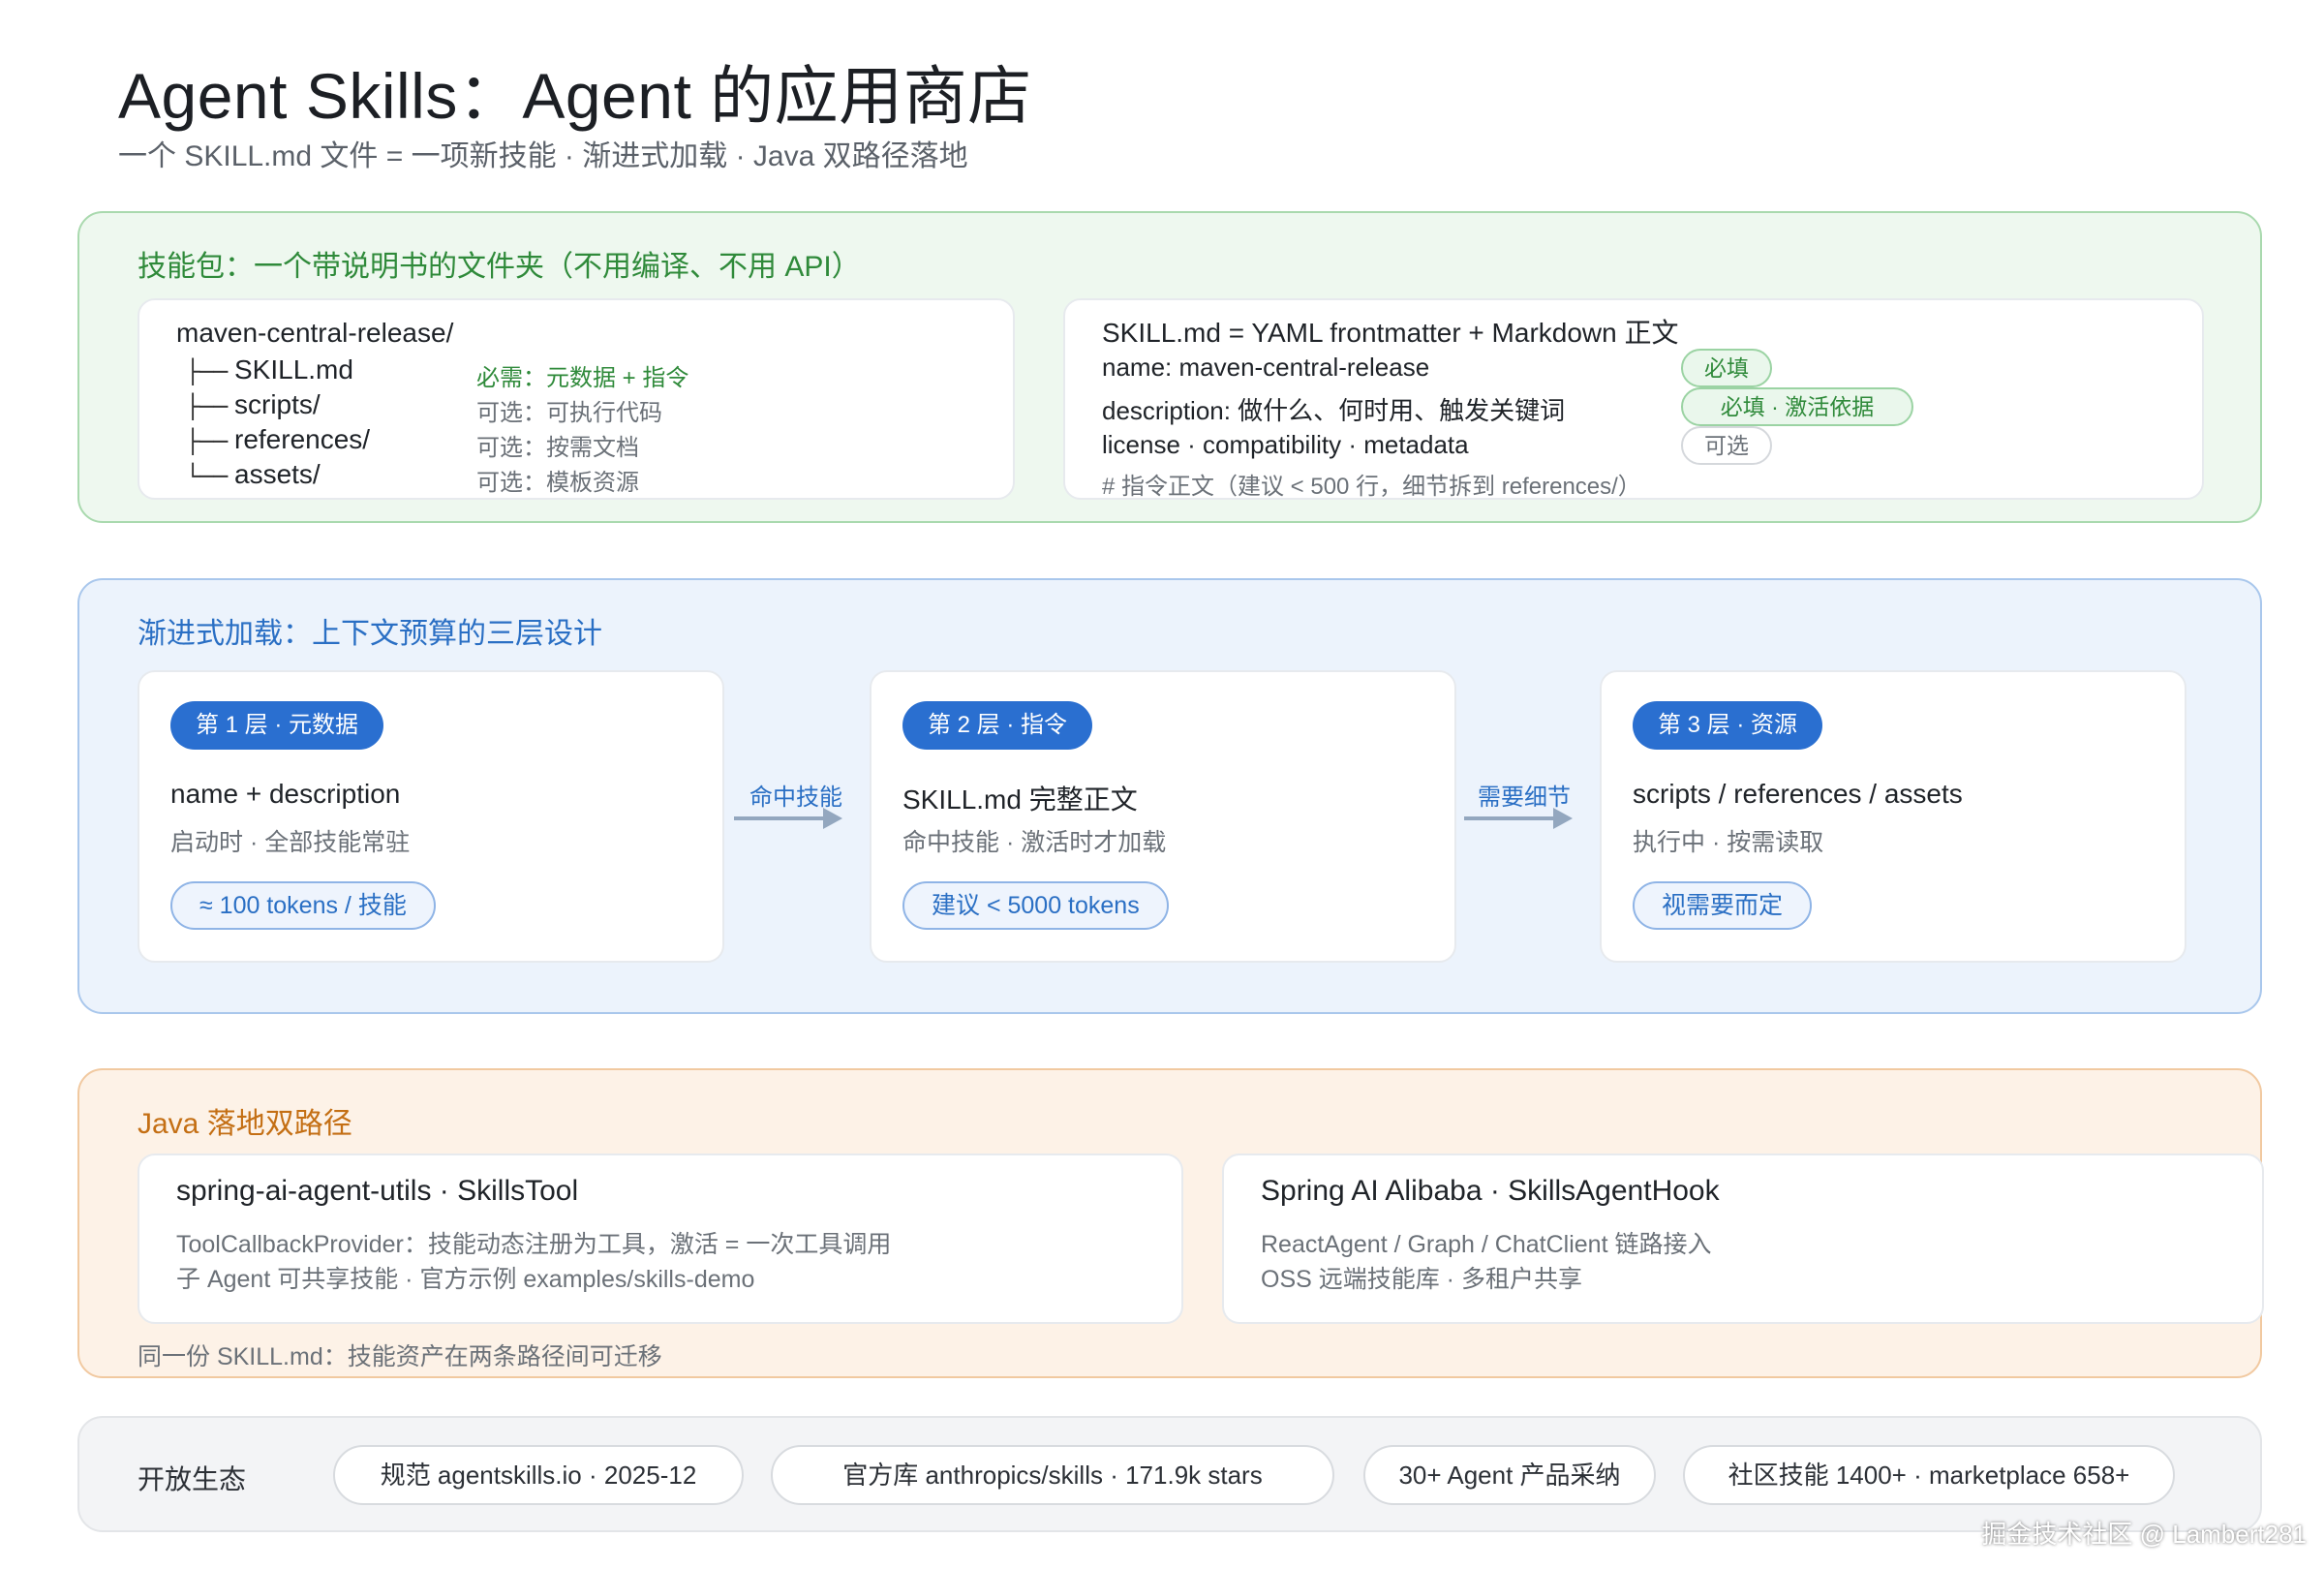  I want to click on tree-item-name: scripts/, so click(277, 404).